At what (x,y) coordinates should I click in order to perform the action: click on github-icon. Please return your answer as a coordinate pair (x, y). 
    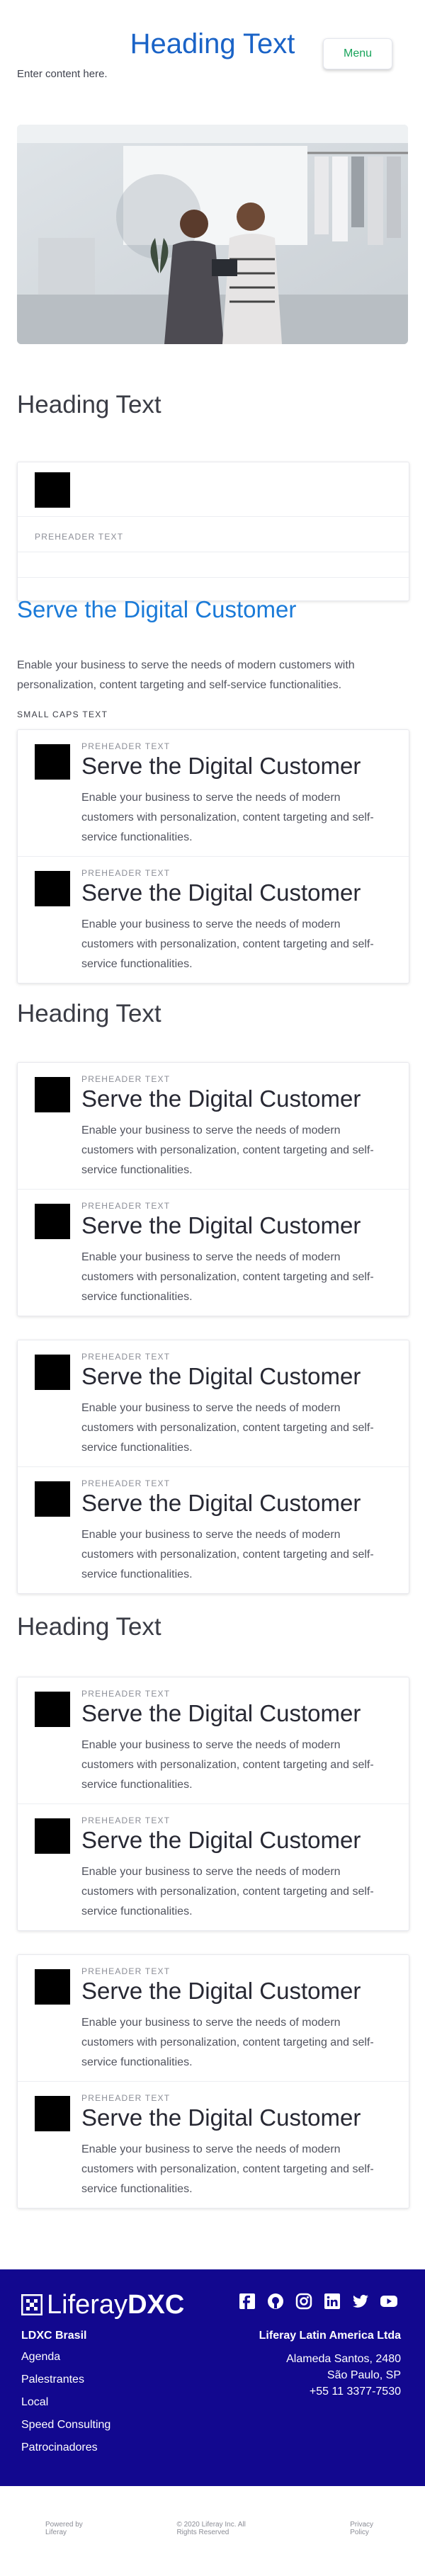
    Looking at the image, I should click on (276, 2301).